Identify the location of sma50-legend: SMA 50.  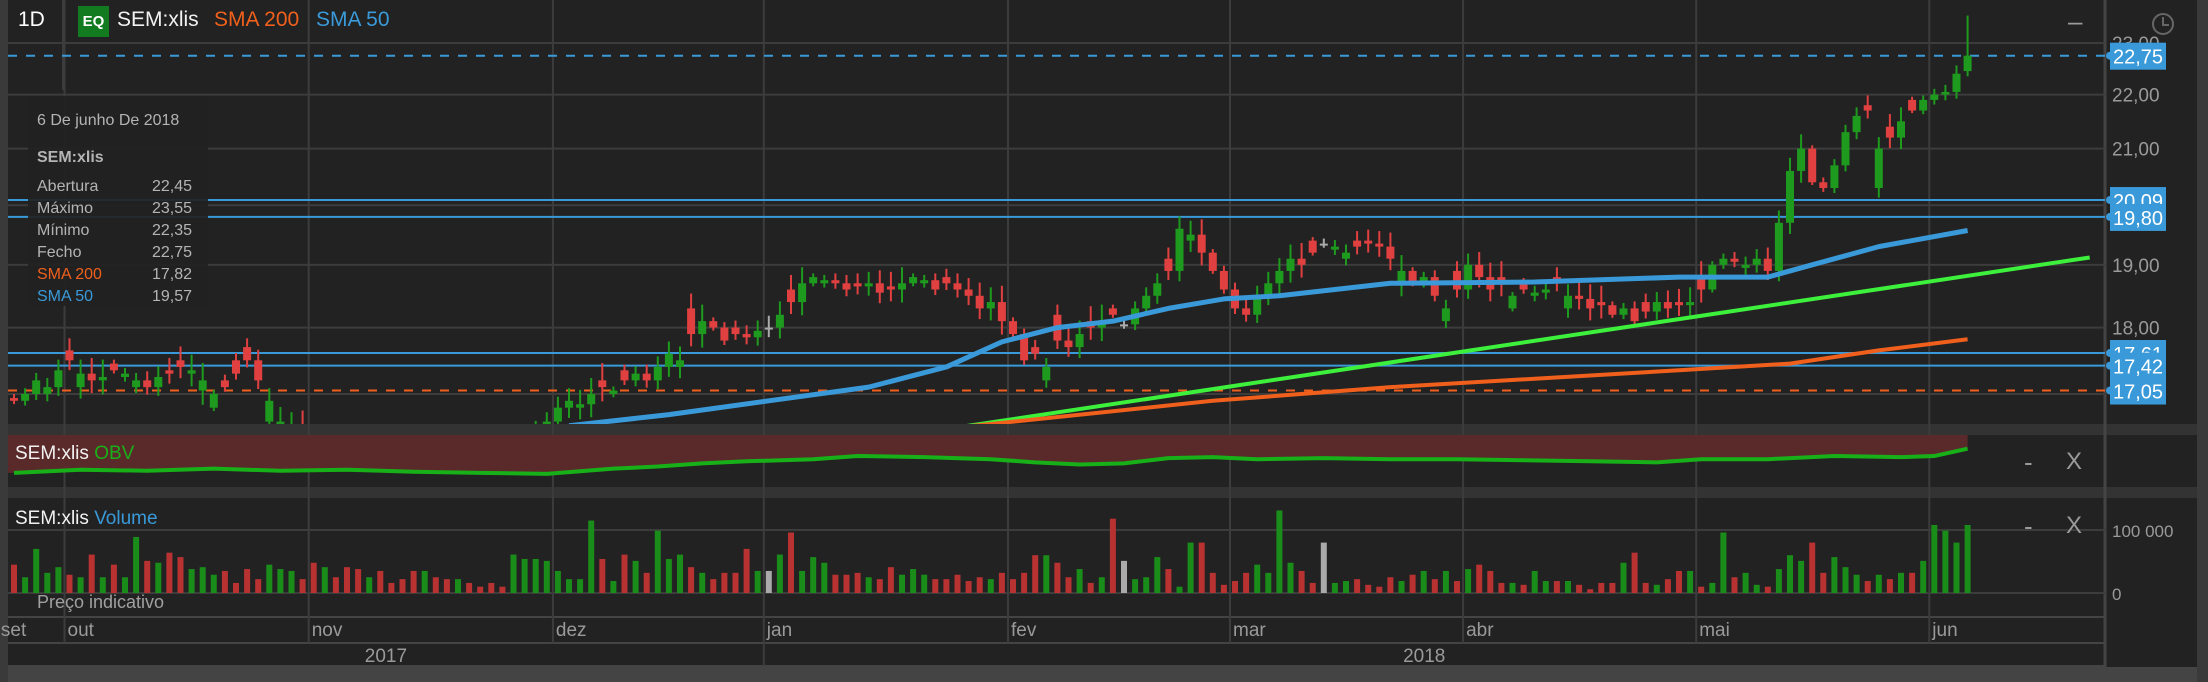
(353, 20).